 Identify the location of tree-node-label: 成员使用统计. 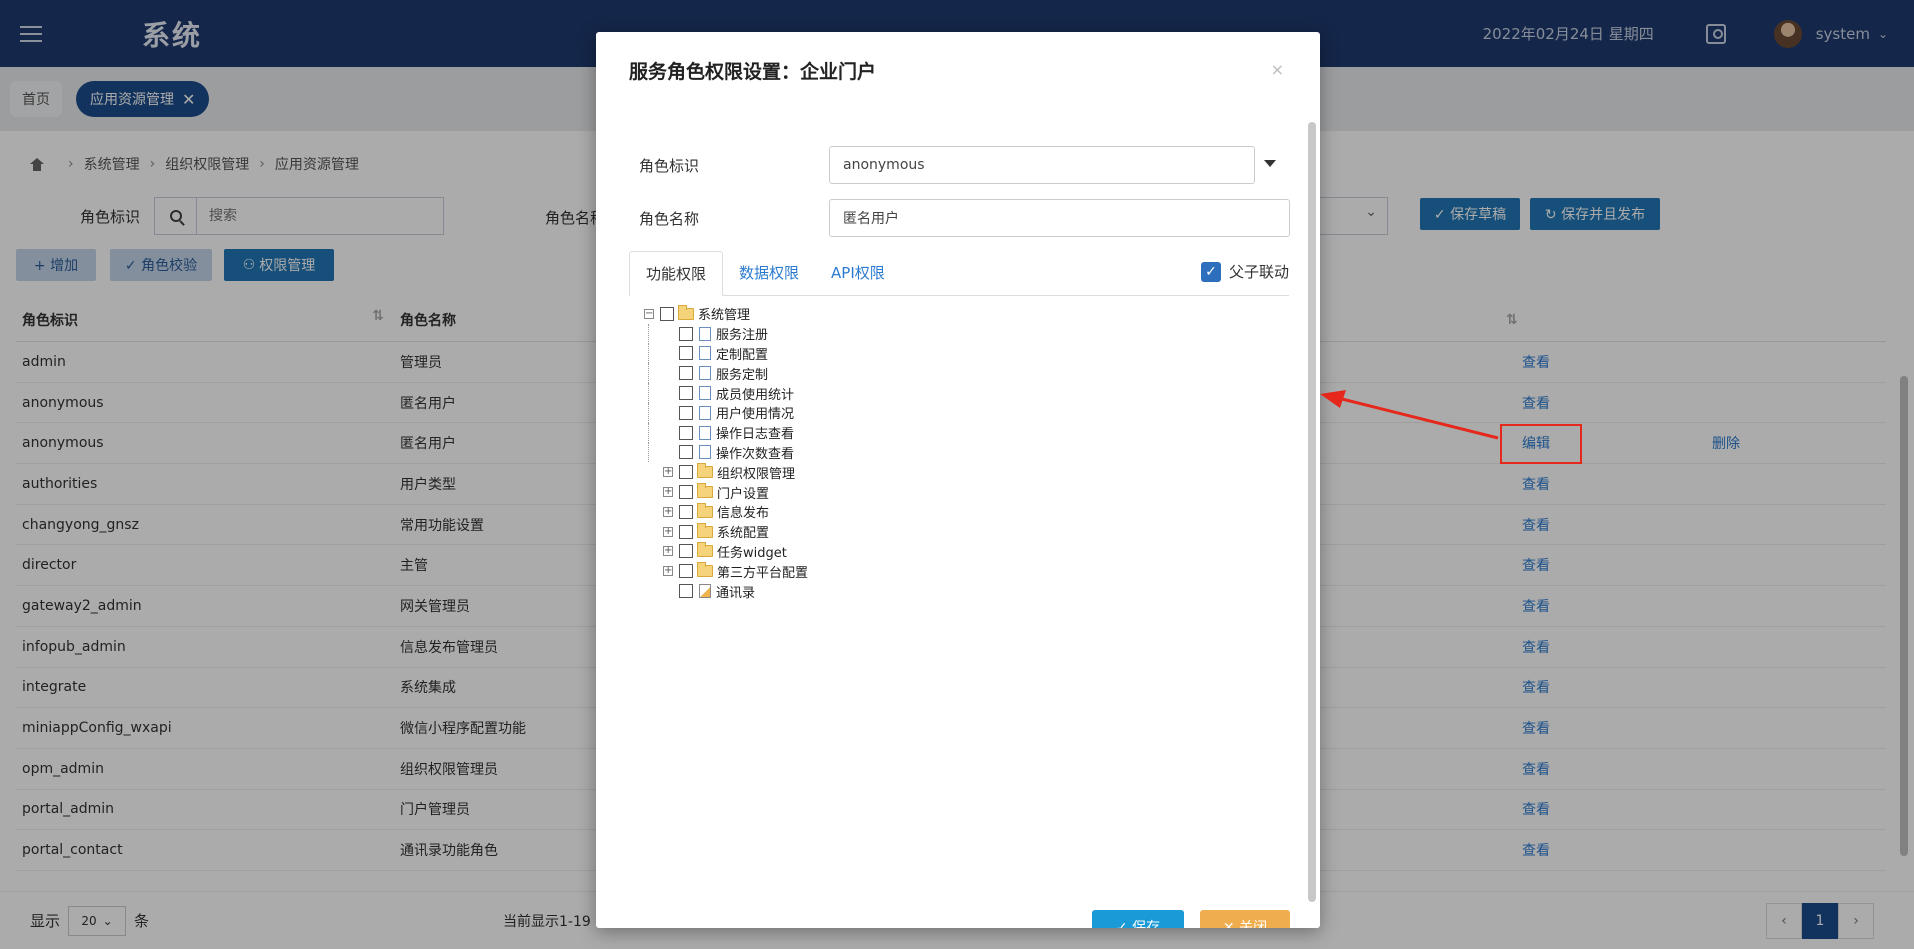
(755, 395).